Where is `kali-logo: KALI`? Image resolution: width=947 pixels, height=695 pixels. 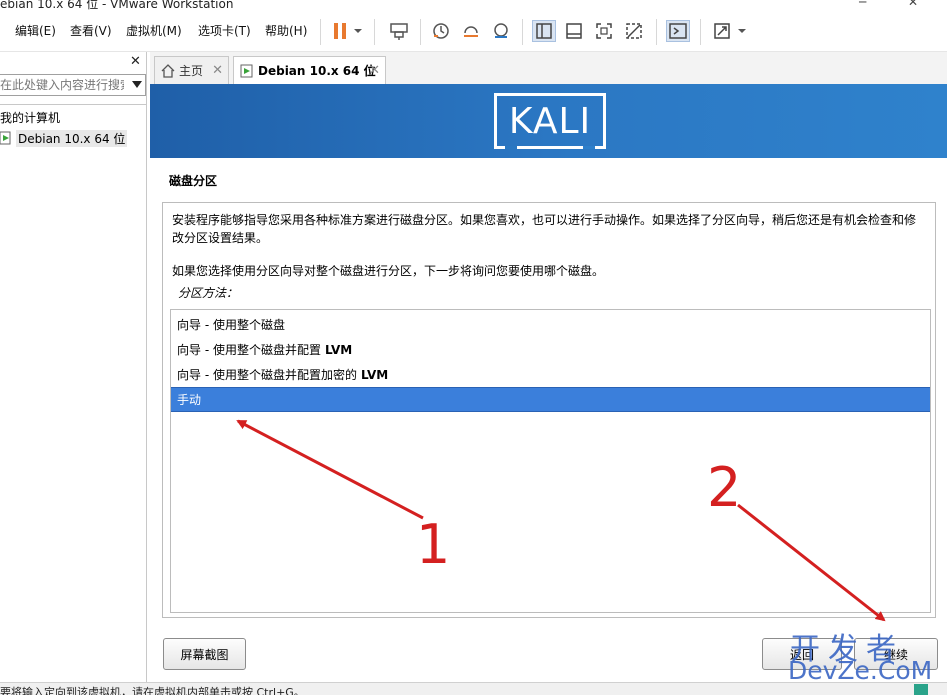
kali-logo: KALI is located at coordinates (550, 121).